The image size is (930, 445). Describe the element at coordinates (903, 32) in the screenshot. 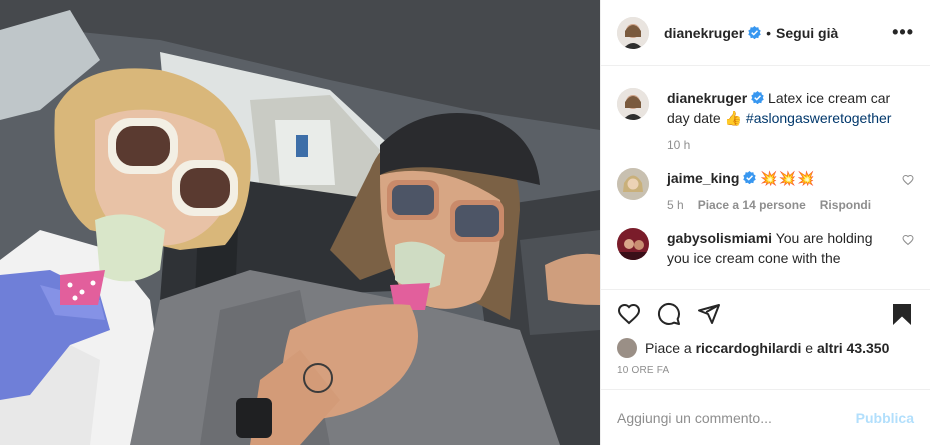

I see `more-icon: •••` at that location.